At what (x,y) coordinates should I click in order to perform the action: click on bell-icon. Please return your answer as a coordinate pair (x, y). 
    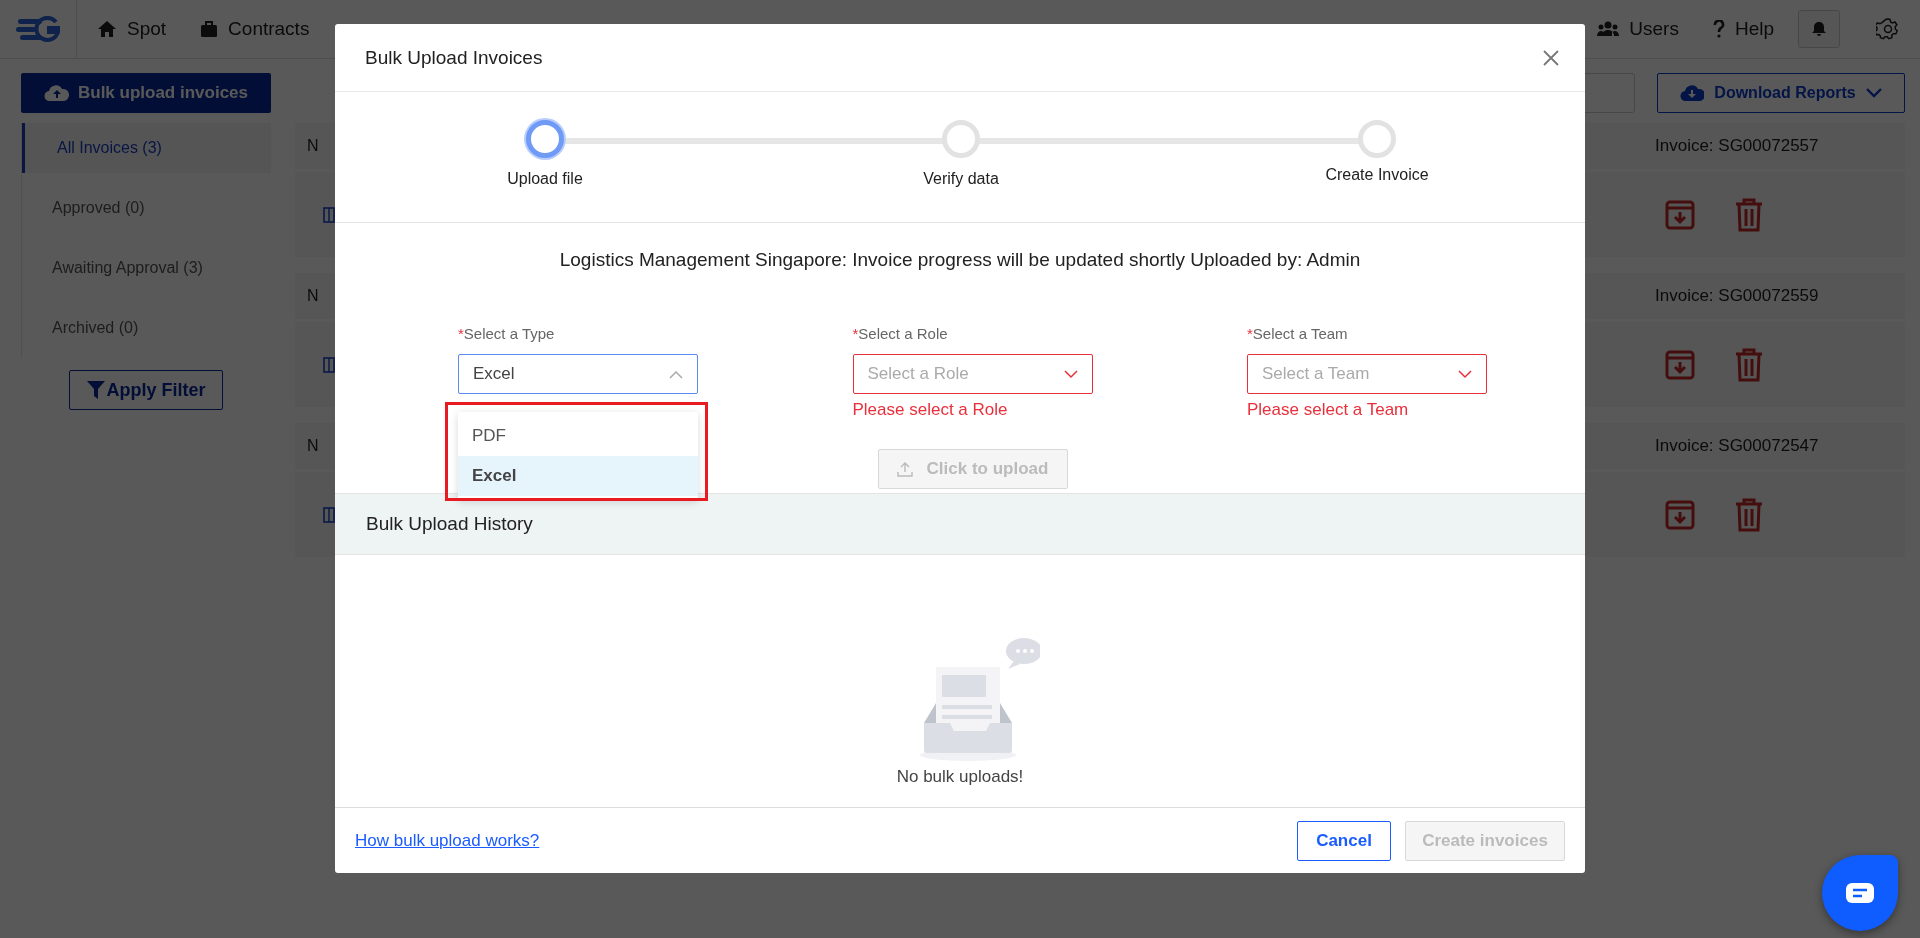
    Looking at the image, I should click on (1819, 29).